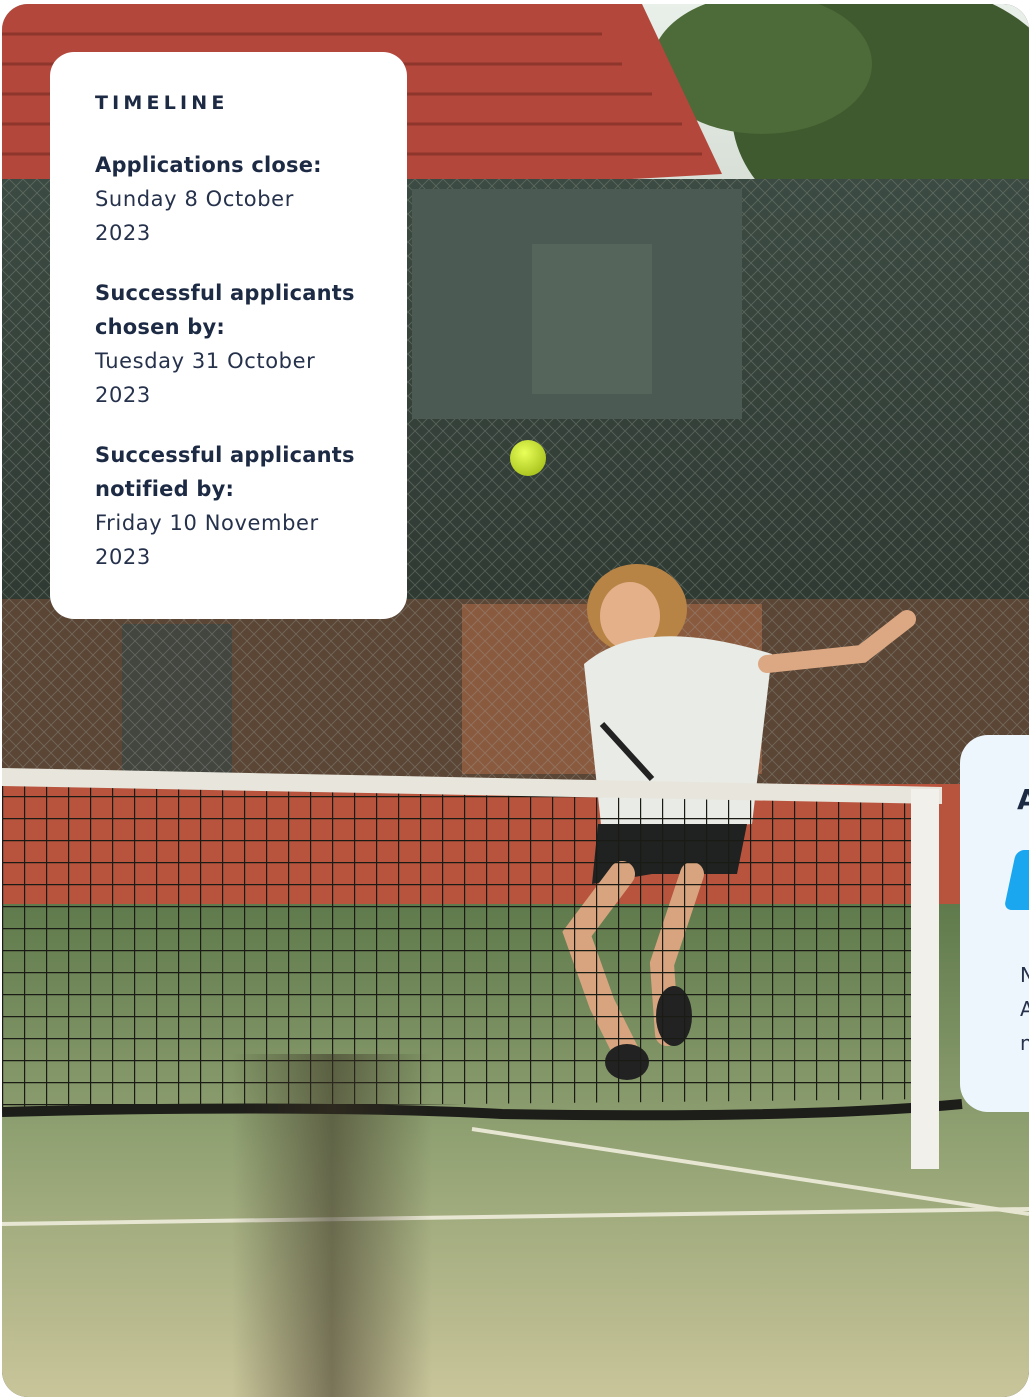  Describe the element at coordinates (229, 472) in the screenshot. I see `timeline-item-label: Successful applicants notified by:` at that location.